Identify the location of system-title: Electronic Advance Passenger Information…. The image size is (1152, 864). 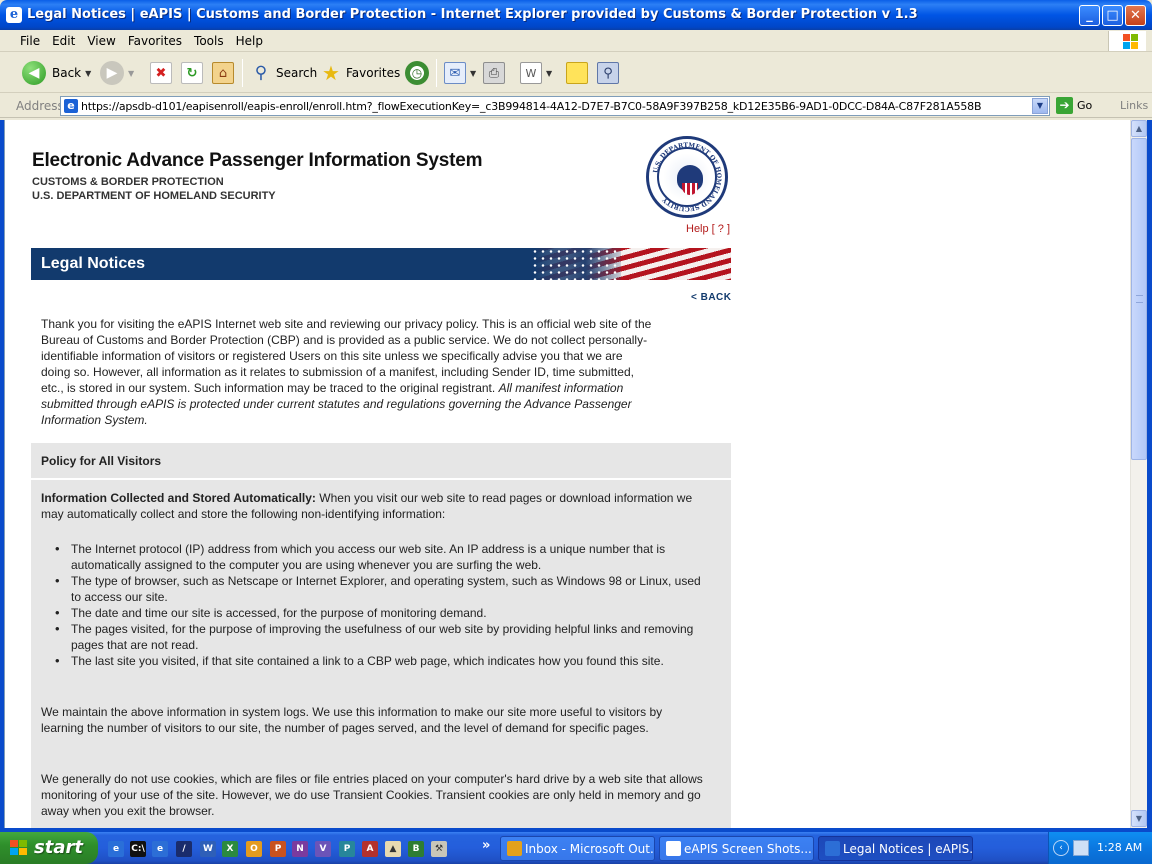
(257, 160).